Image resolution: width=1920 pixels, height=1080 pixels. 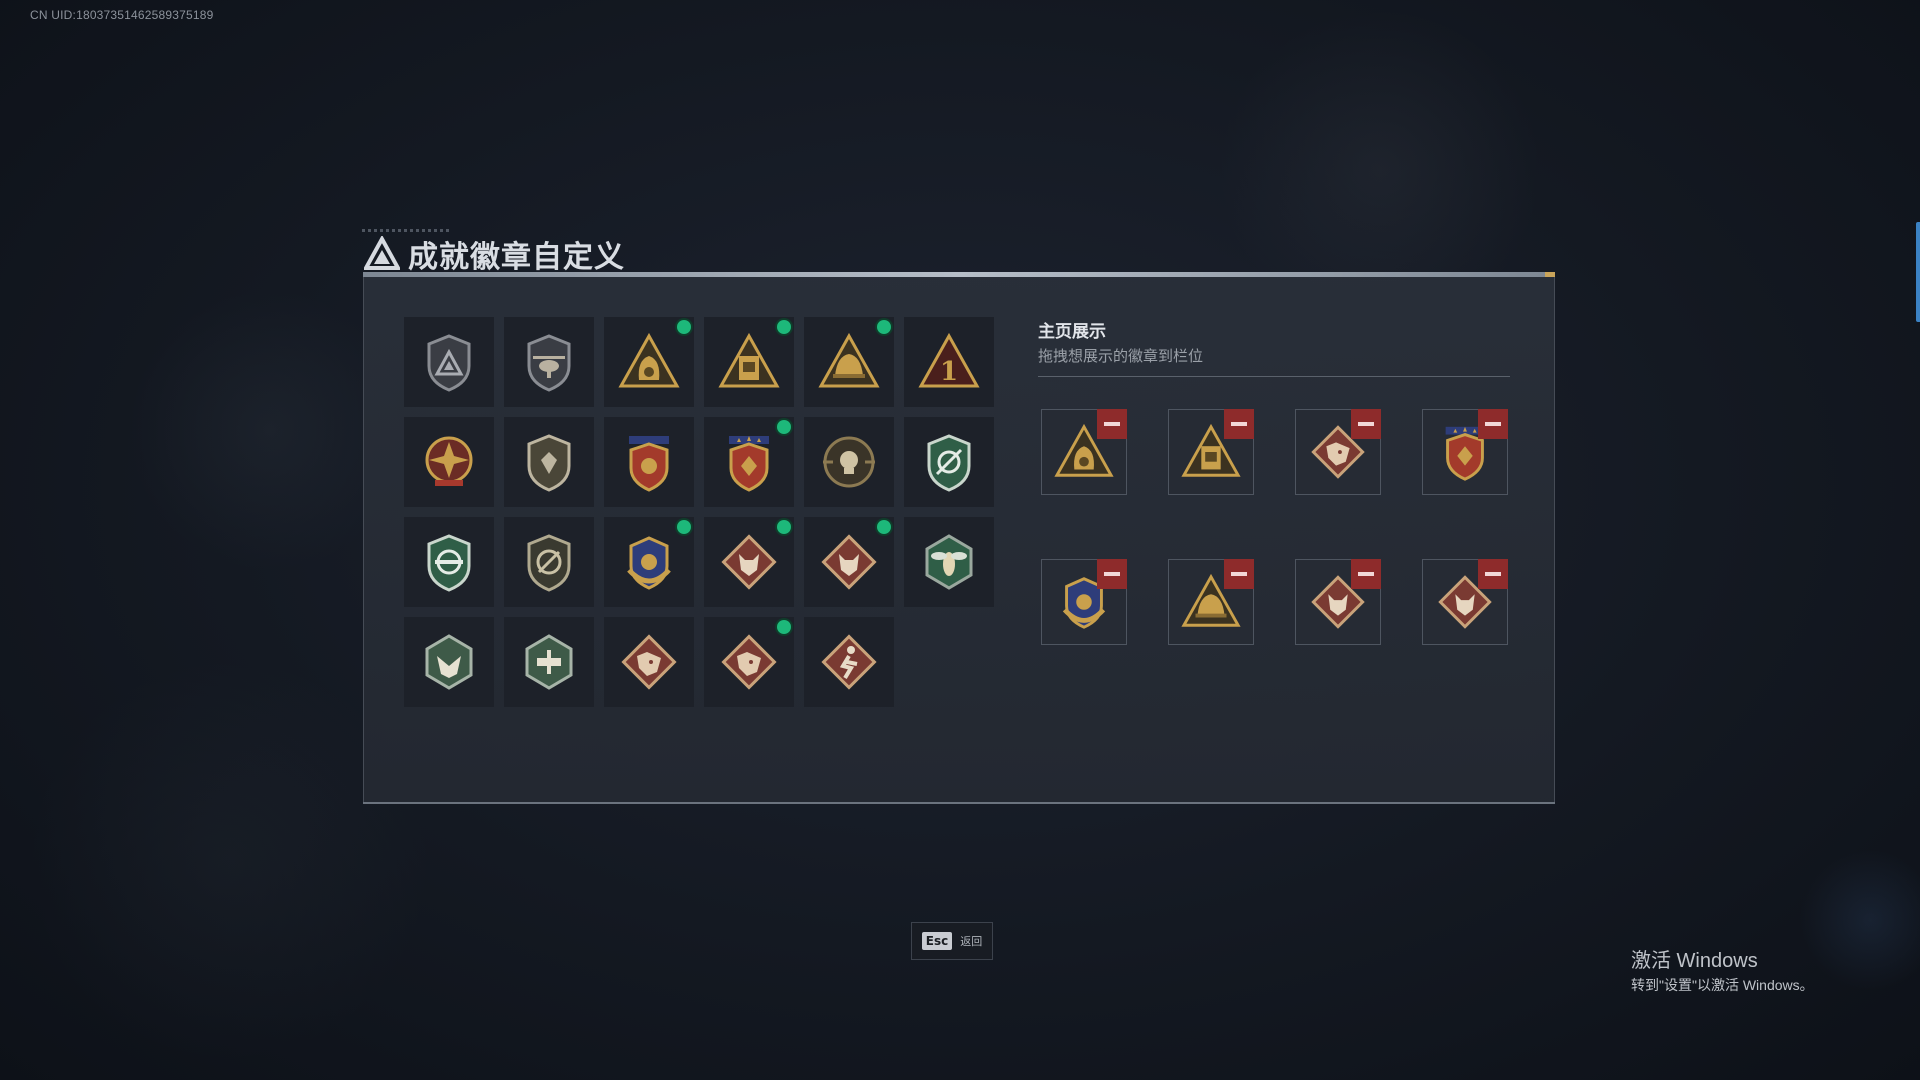 I want to click on wasp-icon, so click(x=949, y=562).